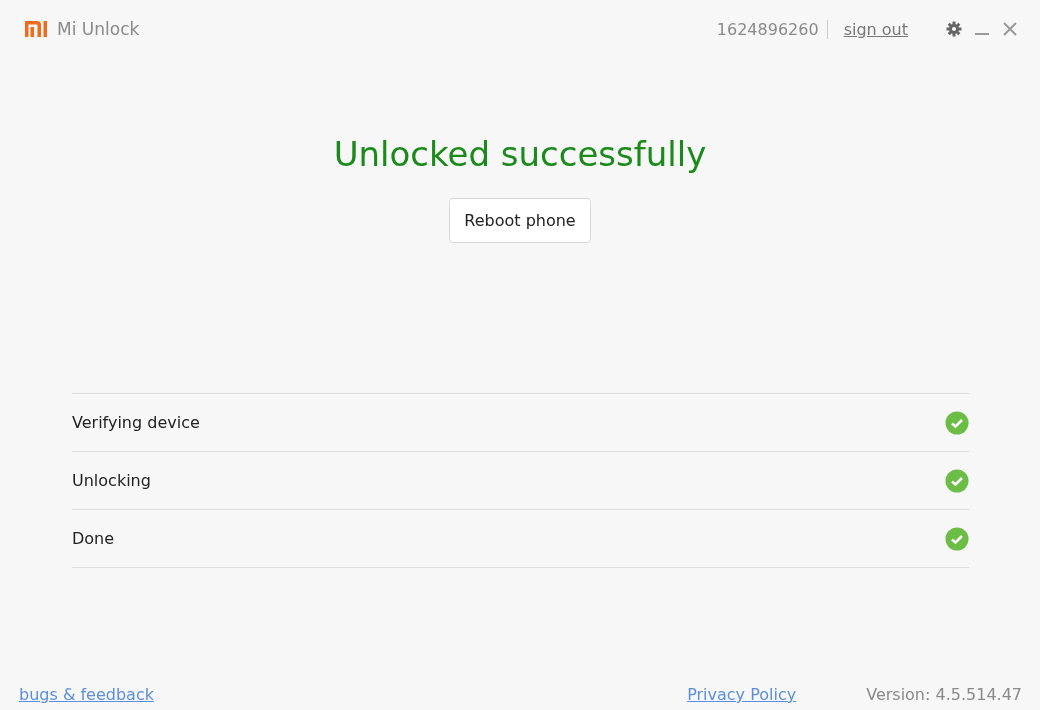 The width and height of the screenshot is (1040, 710). I want to click on reboot-button: Reboot phone, so click(520, 220).